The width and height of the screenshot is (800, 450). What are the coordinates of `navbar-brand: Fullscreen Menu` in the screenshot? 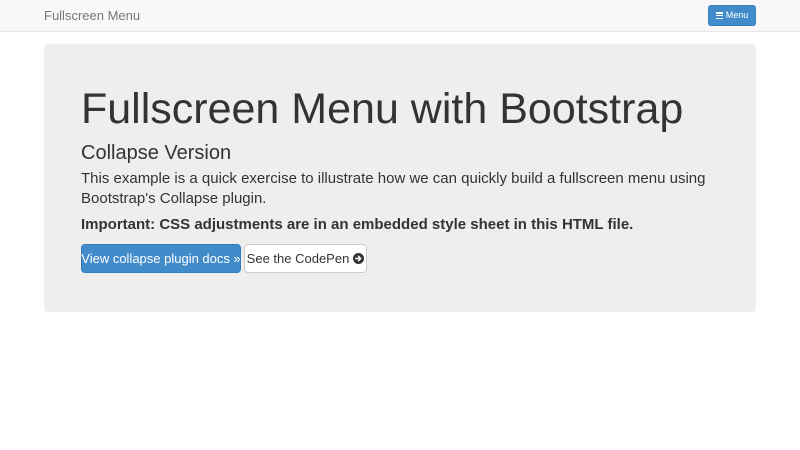 It's located at (92, 16).